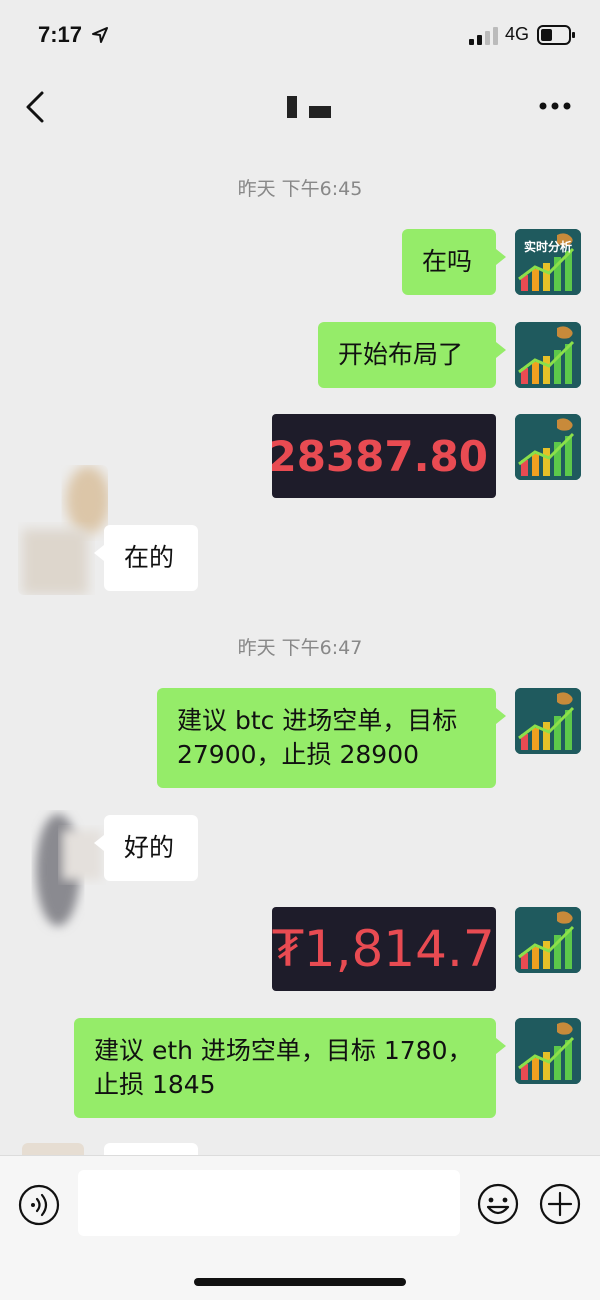  I want to click on home-indicator, so click(300, 1282).